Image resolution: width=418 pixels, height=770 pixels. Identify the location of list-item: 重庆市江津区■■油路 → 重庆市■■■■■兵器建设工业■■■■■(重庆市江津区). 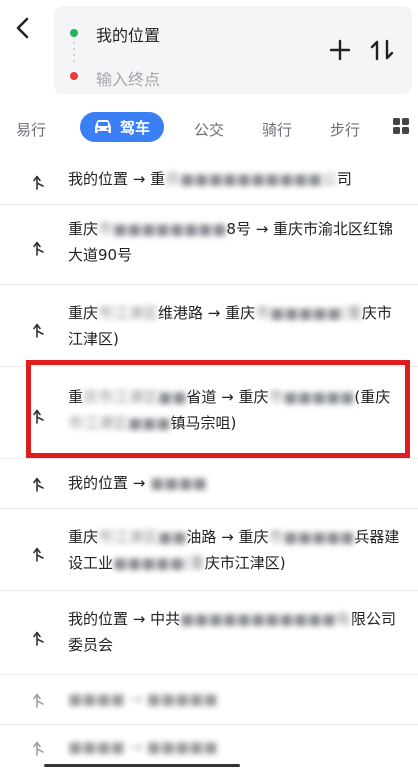
(209, 549).